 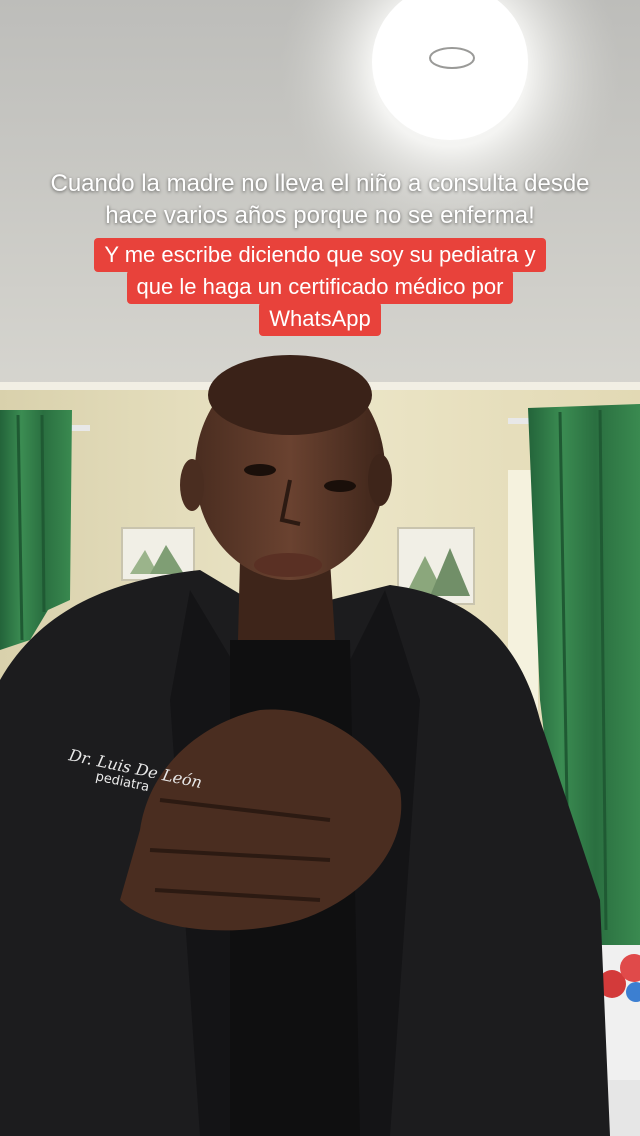 What do you see at coordinates (320, 319) in the screenshot?
I see `caption-highlight-line: WhatsApp` at bounding box center [320, 319].